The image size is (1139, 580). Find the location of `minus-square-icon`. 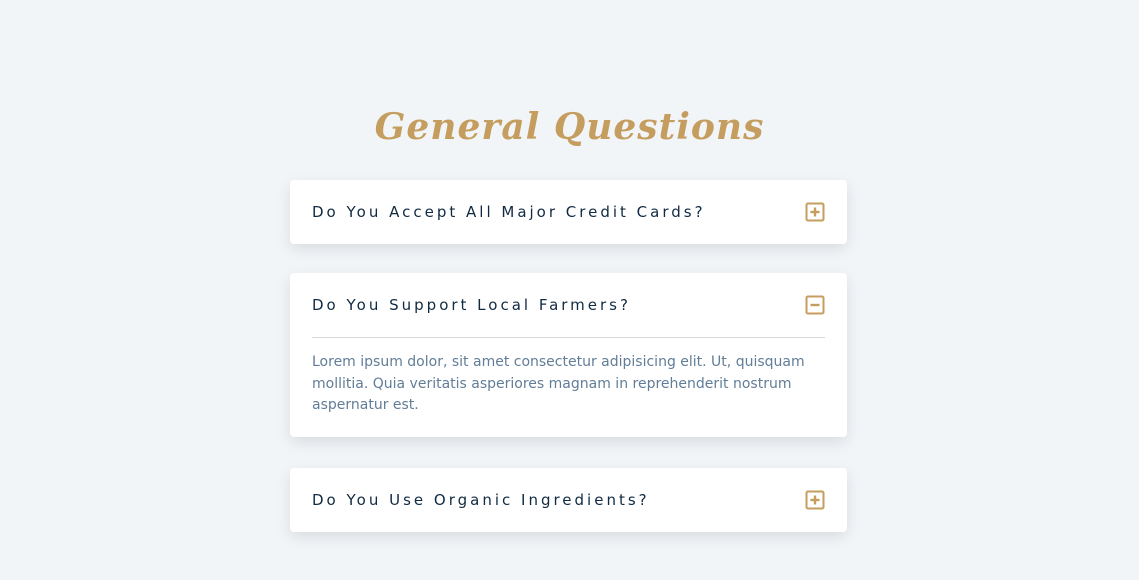

minus-square-icon is located at coordinates (815, 305).